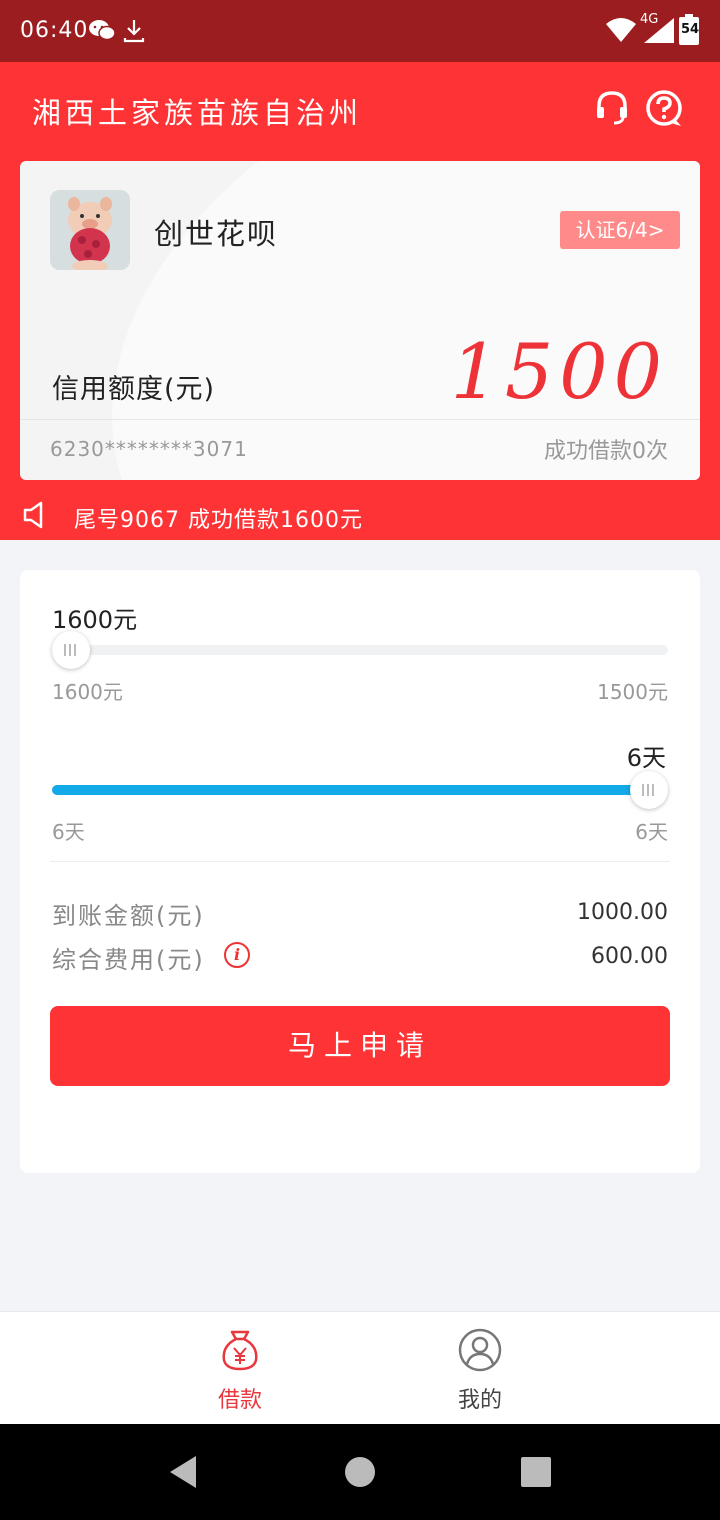 Image resolution: width=720 pixels, height=1520 pixels. I want to click on tab-mine: 我的, so click(480, 1368).